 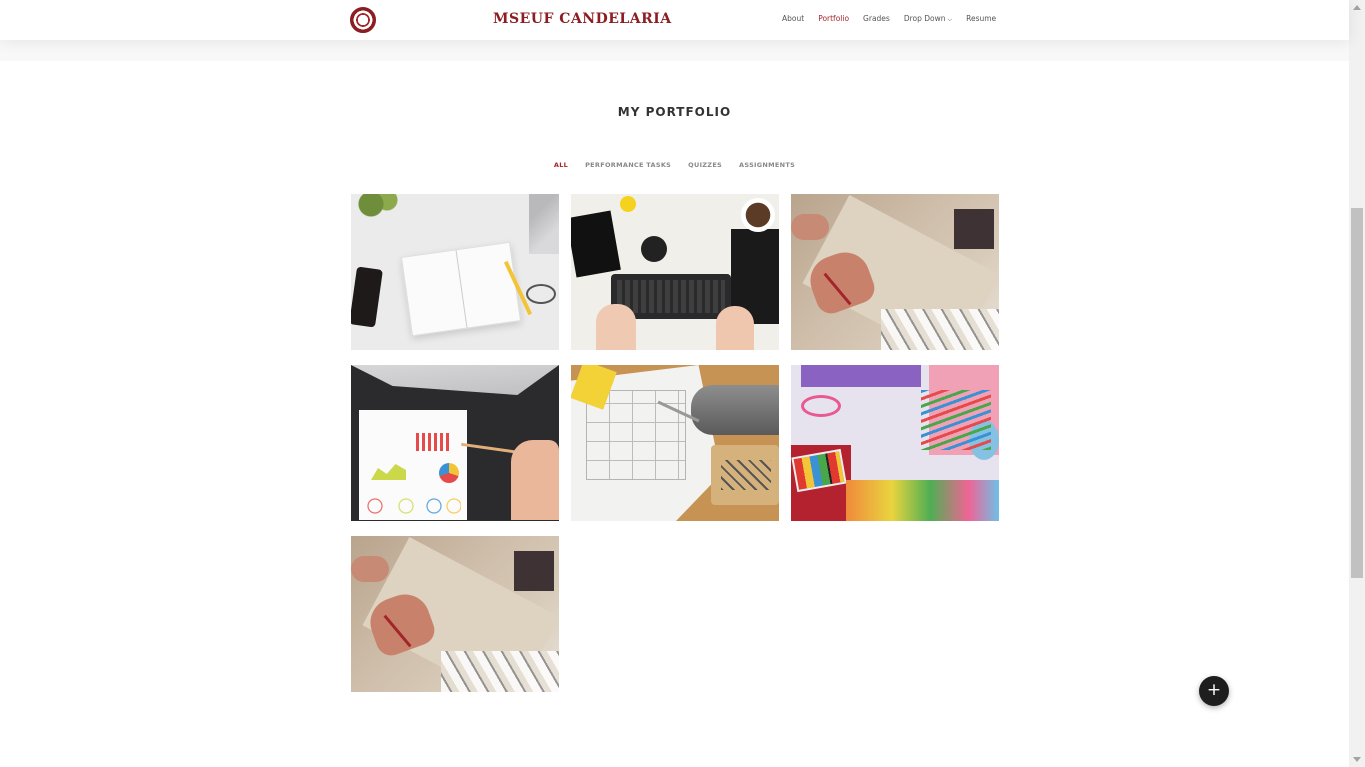 What do you see at coordinates (793, 19) in the screenshot?
I see `nav-item-about: About` at bounding box center [793, 19].